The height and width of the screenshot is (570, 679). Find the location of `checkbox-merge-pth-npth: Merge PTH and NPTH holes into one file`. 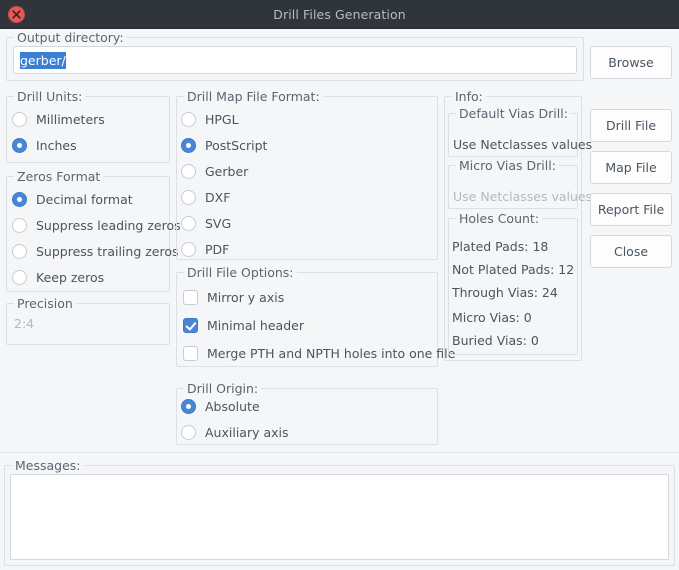

checkbox-merge-pth-npth: Merge PTH and NPTH holes into one file is located at coordinates (319, 353).